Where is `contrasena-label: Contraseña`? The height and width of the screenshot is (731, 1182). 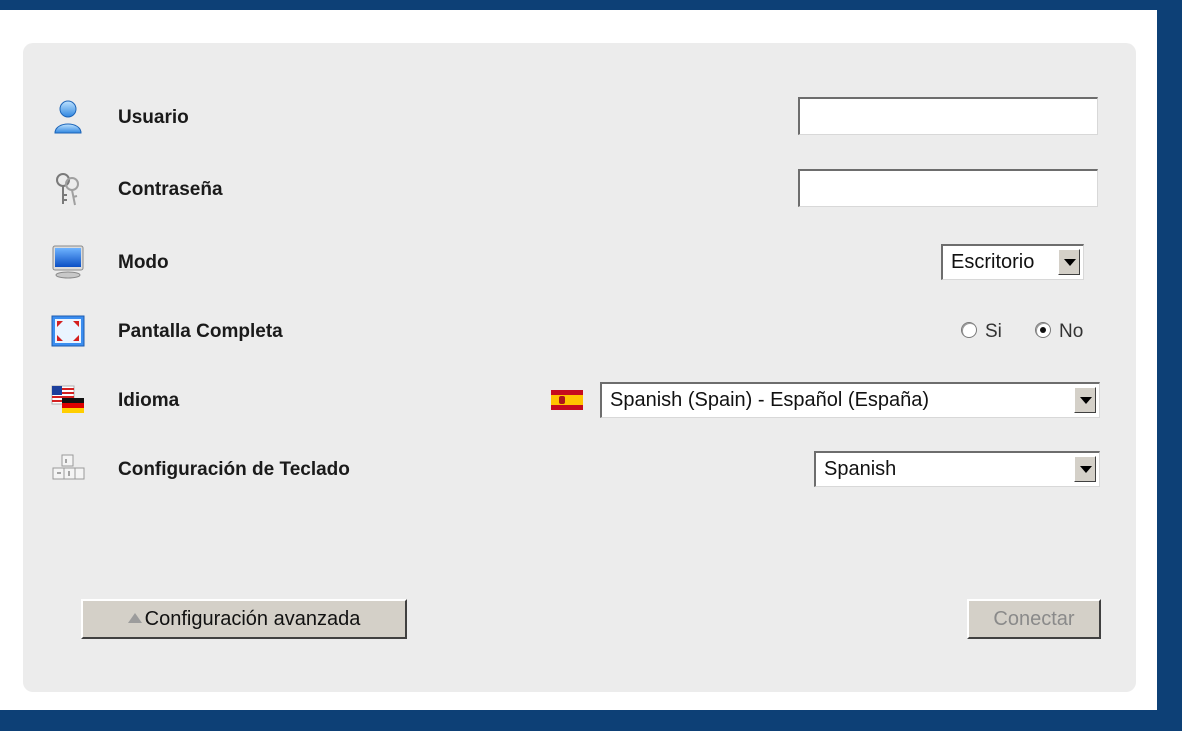 contrasena-label: Contraseña is located at coordinates (170, 189).